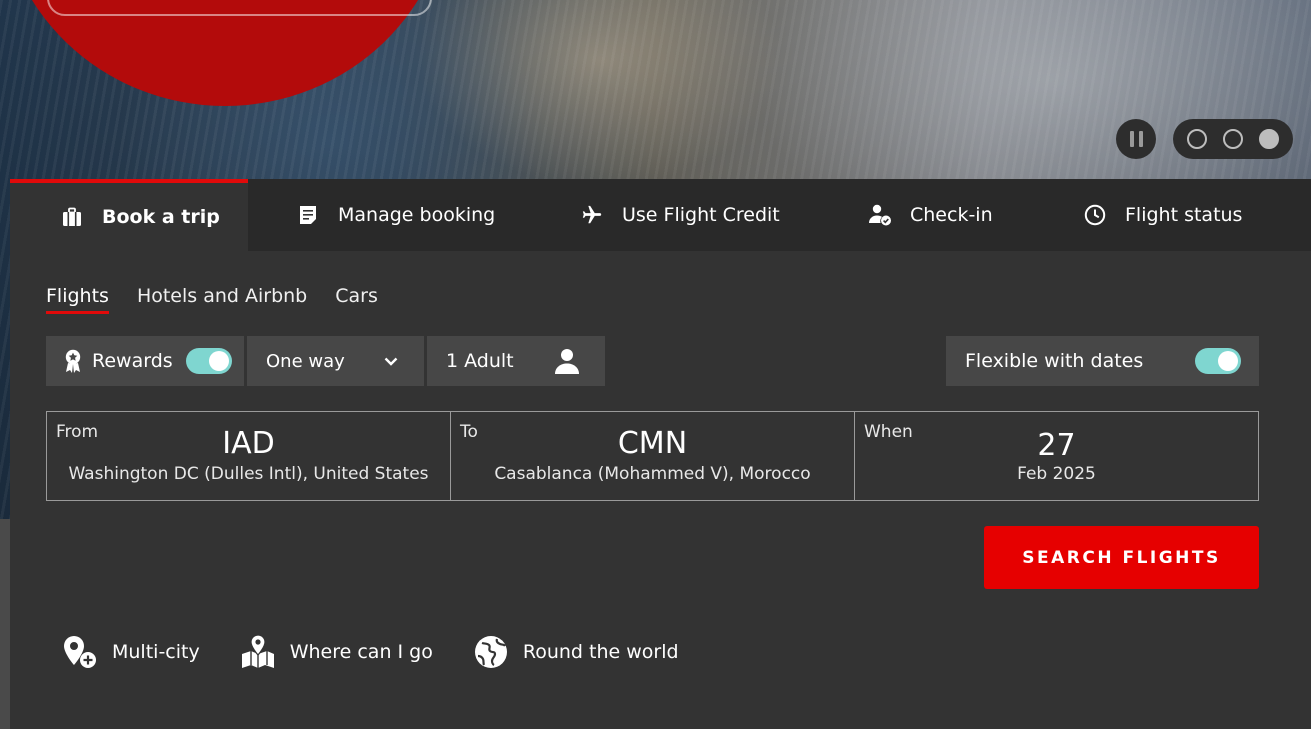 The image size is (1311, 729). I want to click on flexible-dates-box: Flexible with dates, so click(1102, 361).